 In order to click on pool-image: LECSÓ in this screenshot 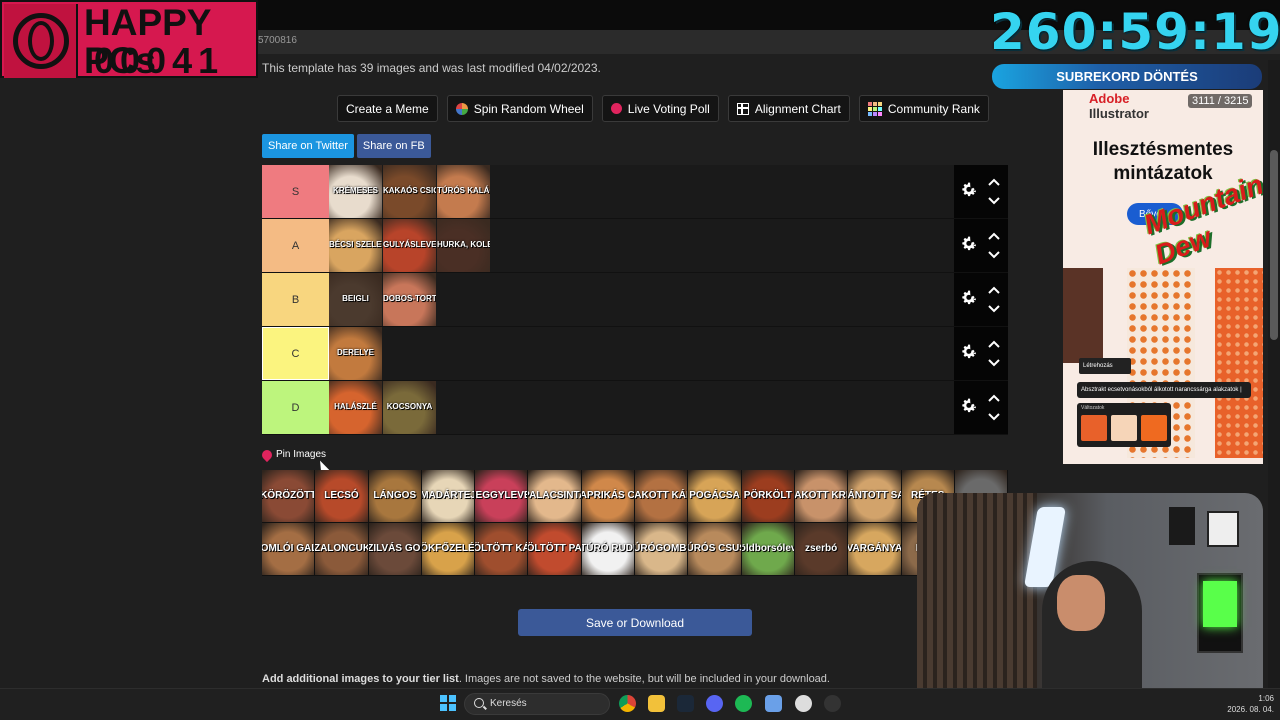, I will do `click(342, 496)`.